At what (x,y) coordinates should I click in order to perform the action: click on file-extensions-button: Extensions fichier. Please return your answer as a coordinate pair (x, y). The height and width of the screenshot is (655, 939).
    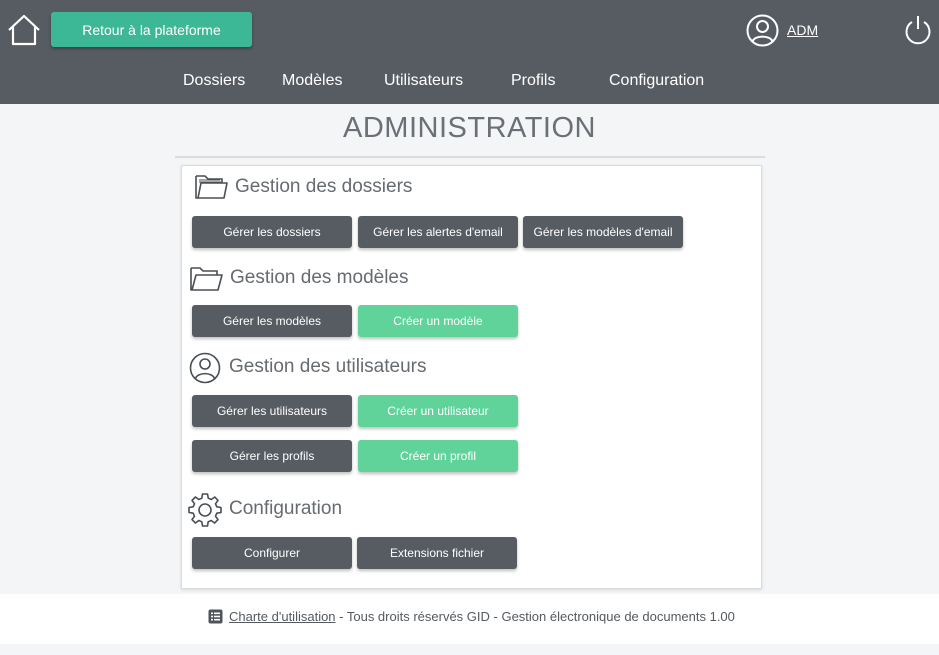
    Looking at the image, I should click on (437, 553).